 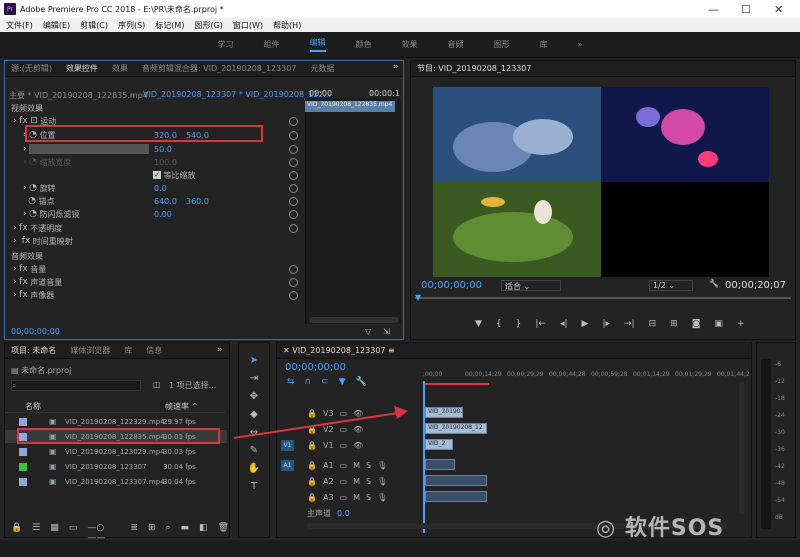 I want to click on comparison-icon: ▣, so click(x=718, y=324).